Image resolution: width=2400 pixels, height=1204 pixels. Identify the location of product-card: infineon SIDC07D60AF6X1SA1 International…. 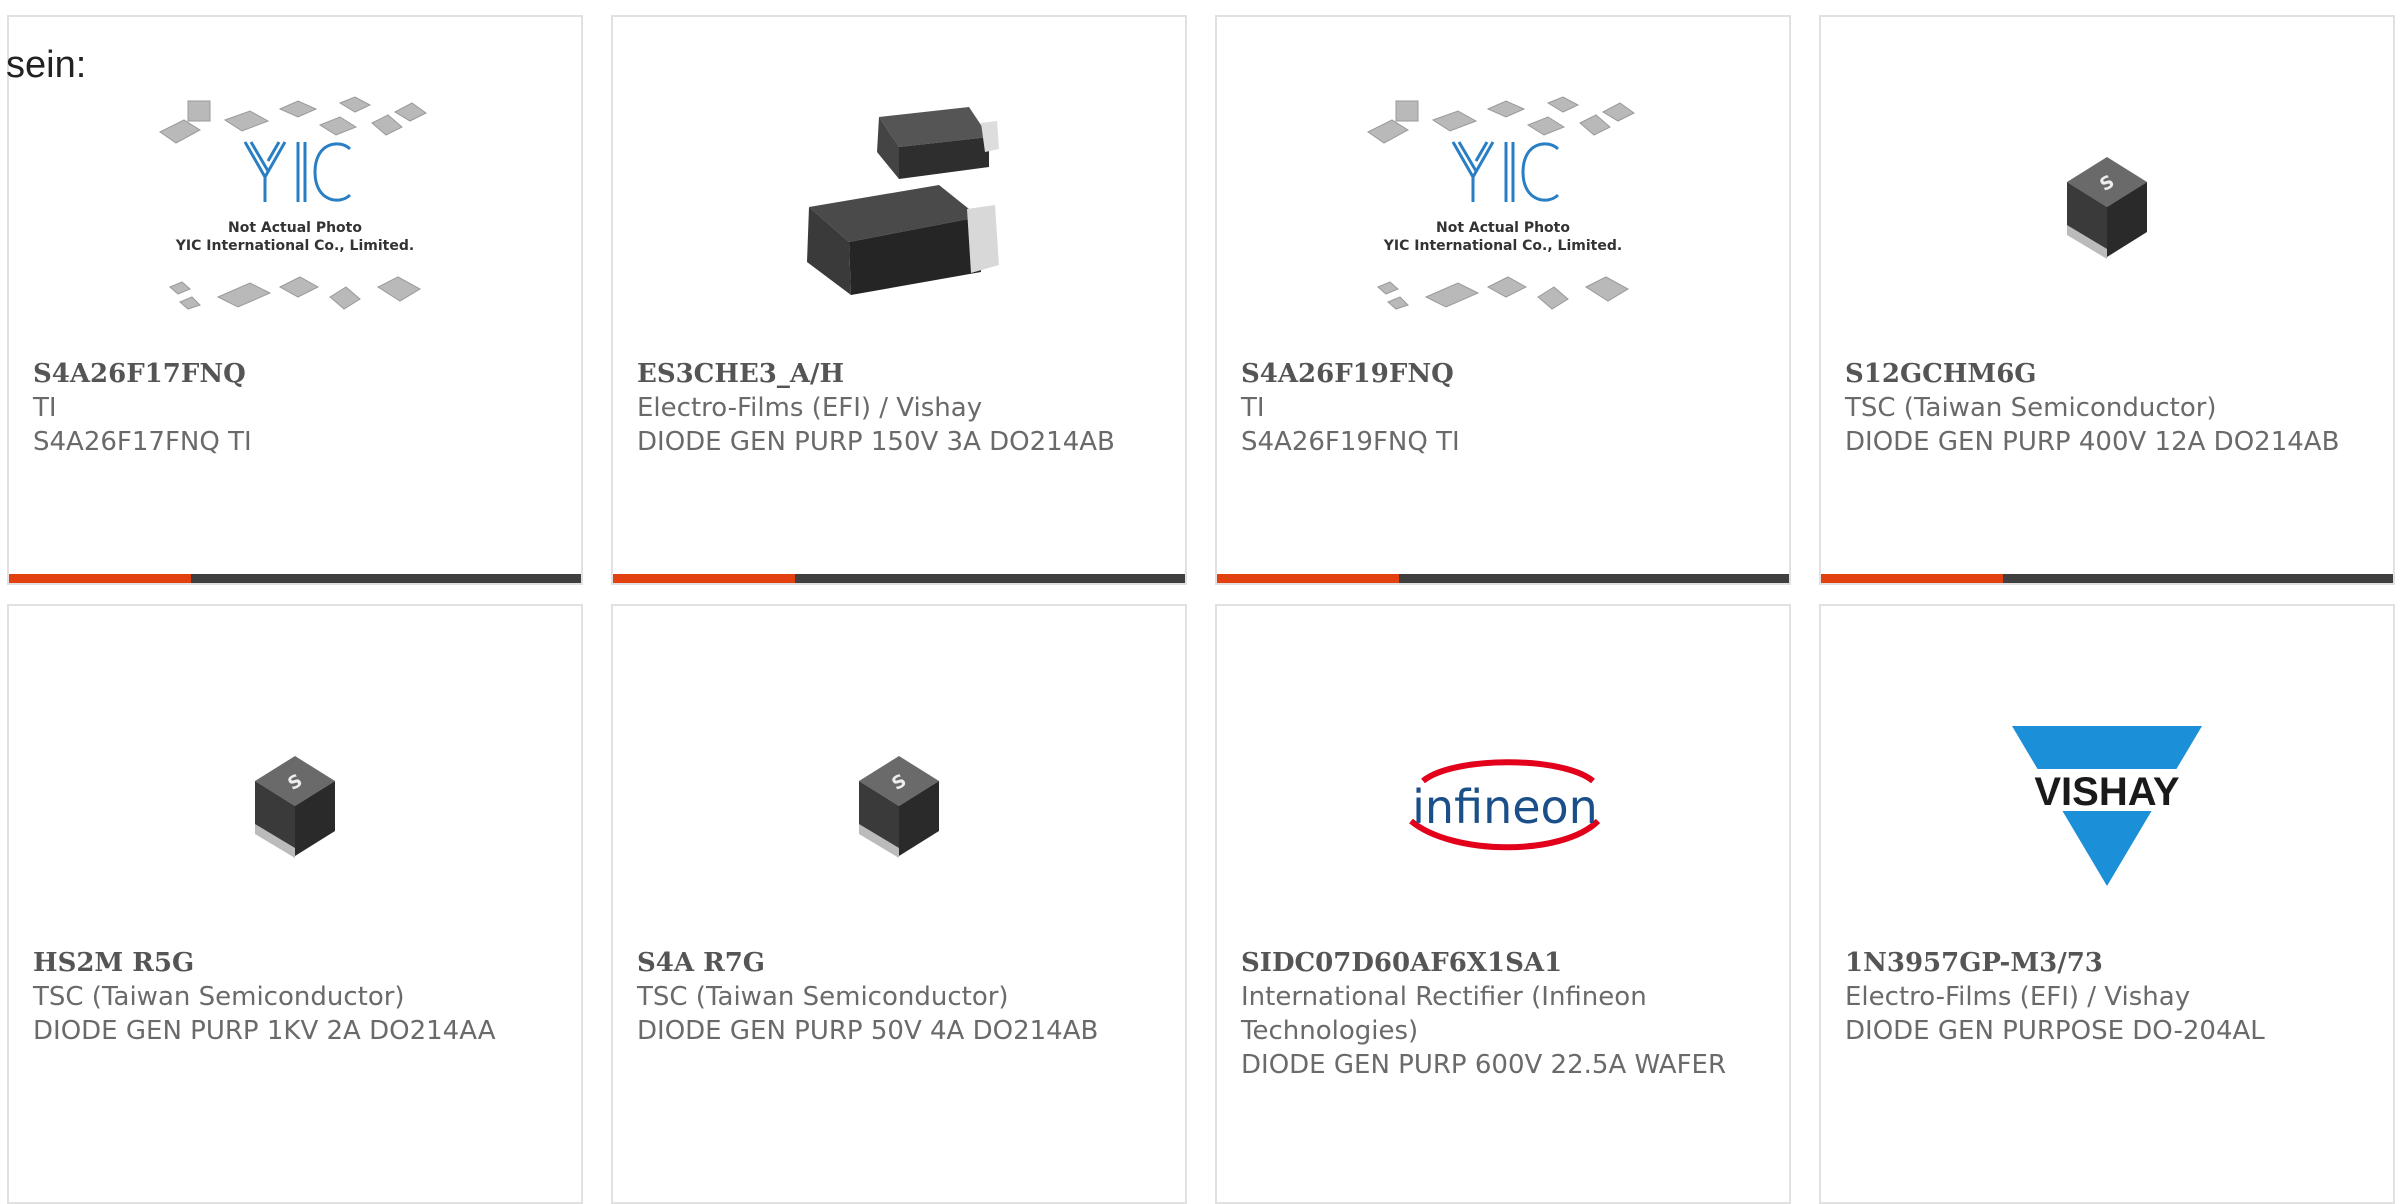
(1503, 904).